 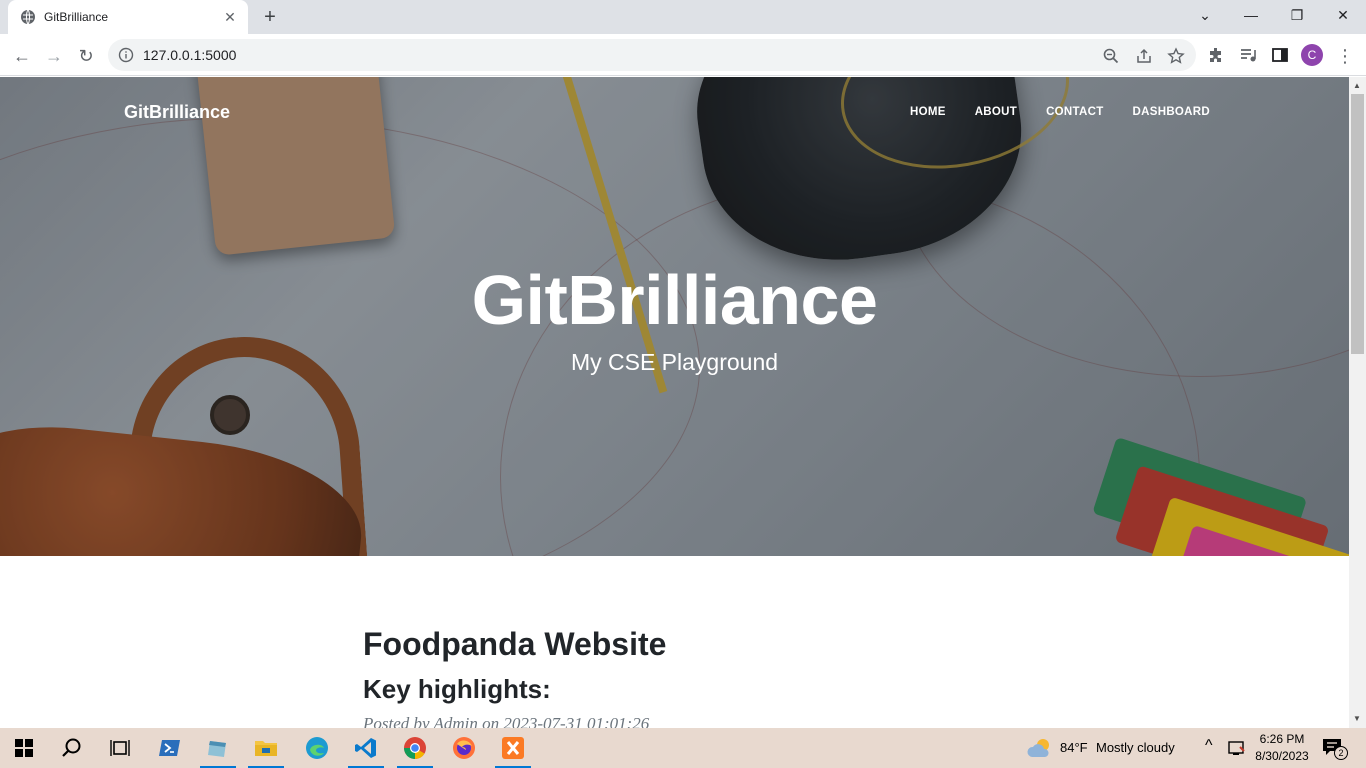 I want to click on nav-dashboard: DASHBOARD, so click(x=1171, y=112).